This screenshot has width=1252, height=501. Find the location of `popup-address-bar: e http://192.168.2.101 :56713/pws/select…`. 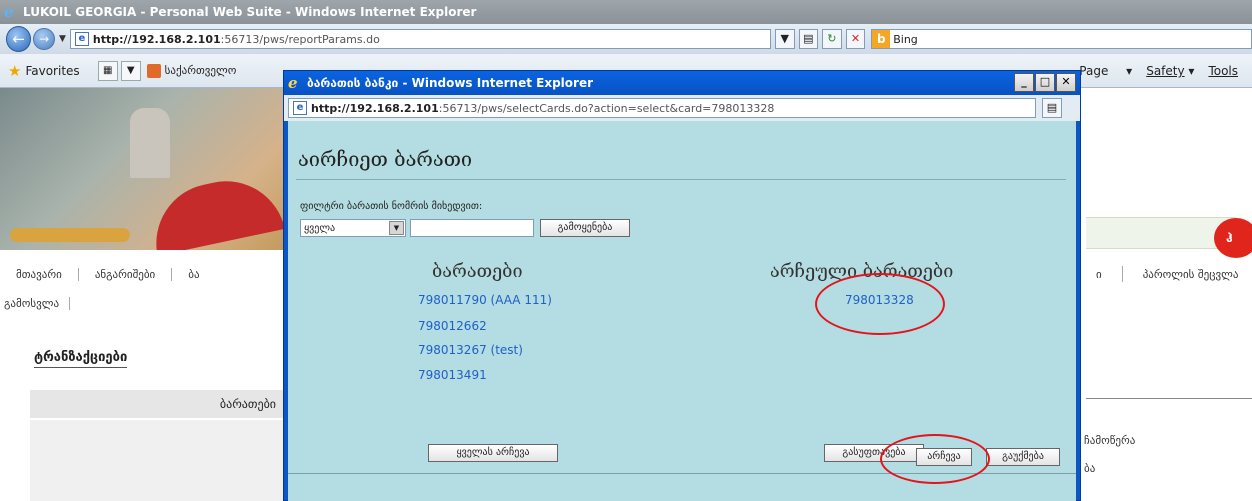

popup-address-bar: e http://192.168.2.101 :56713/pws/select… is located at coordinates (682, 108).